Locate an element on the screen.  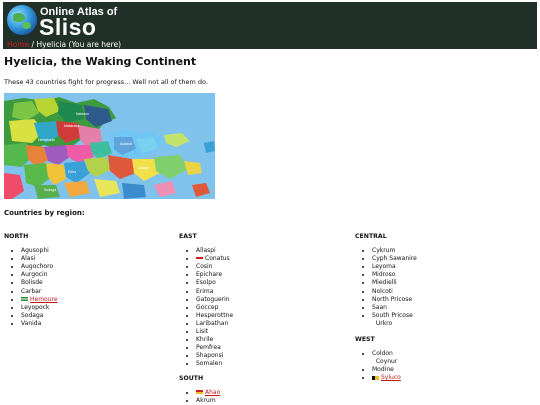
country-item-linked: Syluco is located at coordinates (438, 378).